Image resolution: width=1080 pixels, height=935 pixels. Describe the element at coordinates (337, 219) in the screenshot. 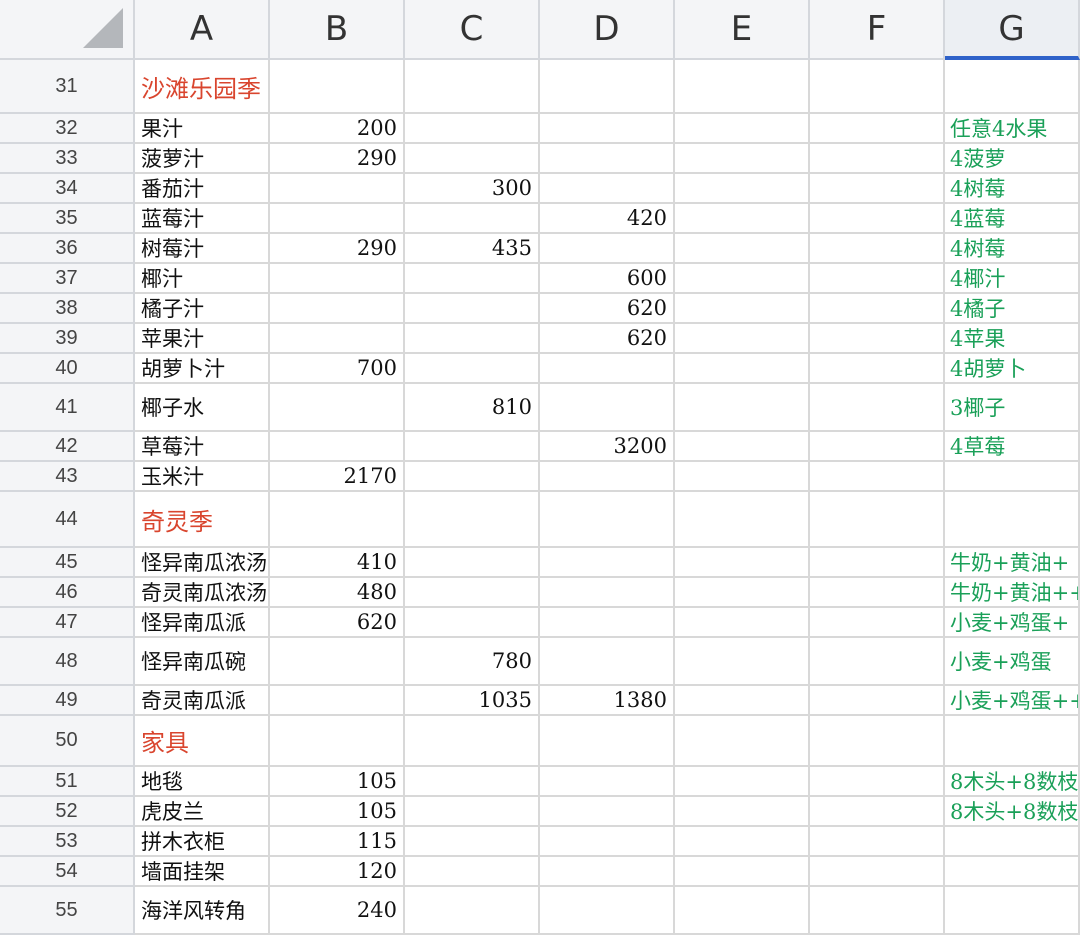

I see `cell-b35` at that location.